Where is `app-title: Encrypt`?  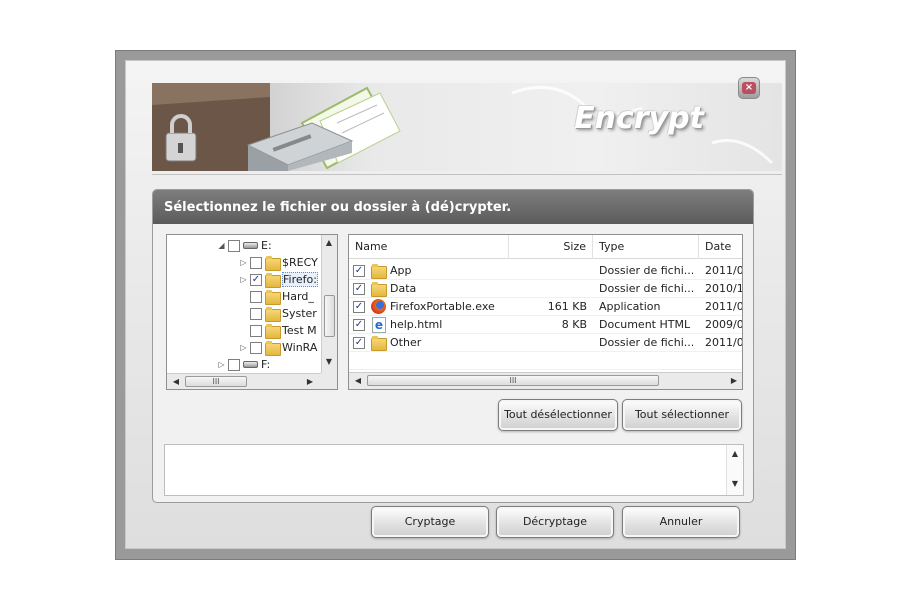
app-title: Encrypt is located at coordinates (639, 118).